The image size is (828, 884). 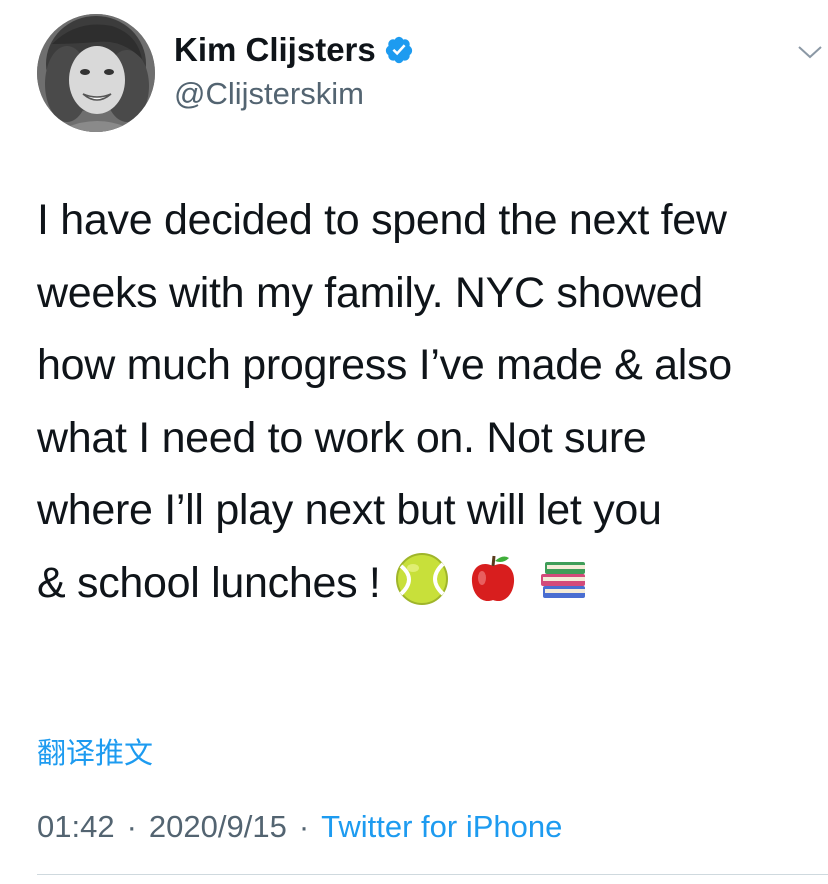 I want to click on tennis-ball-emoji, so click(x=421, y=579).